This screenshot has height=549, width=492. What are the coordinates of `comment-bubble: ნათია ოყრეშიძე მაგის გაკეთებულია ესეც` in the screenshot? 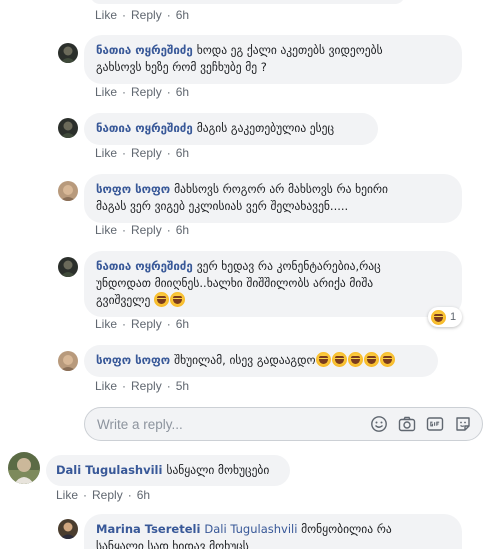 It's located at (231, 129).